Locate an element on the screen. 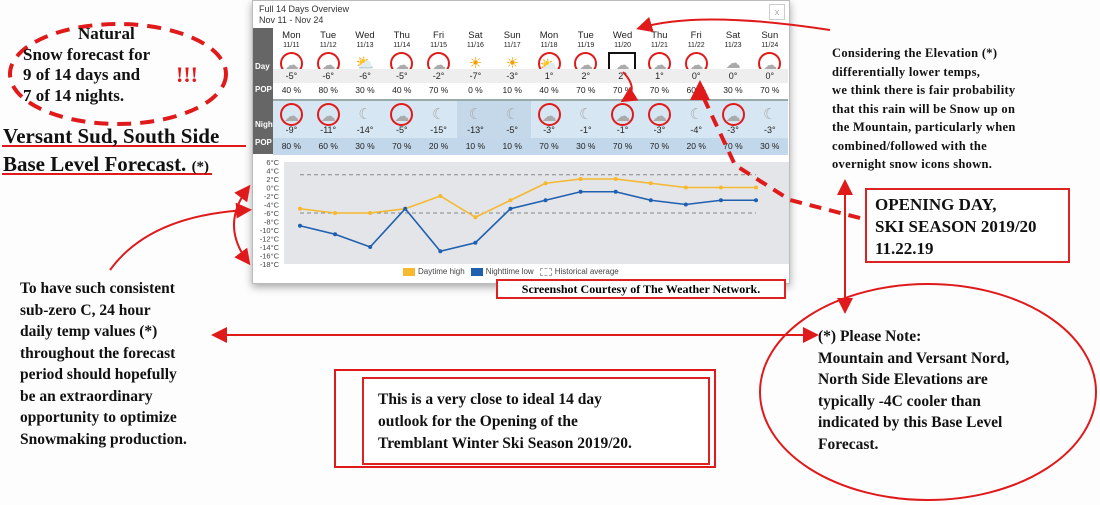  annotation-line: throughout the forecast is located at coordinates (98, 353).